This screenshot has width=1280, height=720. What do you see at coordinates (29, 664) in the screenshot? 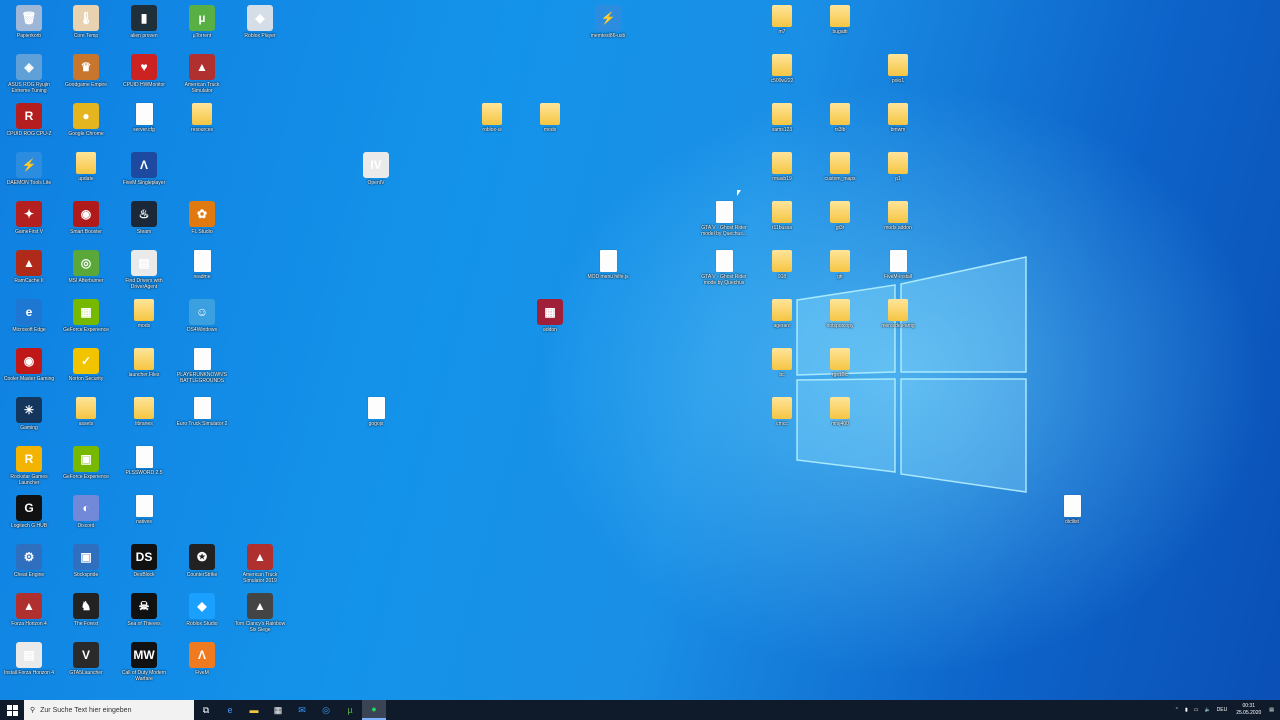
I see `desktop-icon: ▤ Install Forza Horizon 4` at bounding box center [29, 664].